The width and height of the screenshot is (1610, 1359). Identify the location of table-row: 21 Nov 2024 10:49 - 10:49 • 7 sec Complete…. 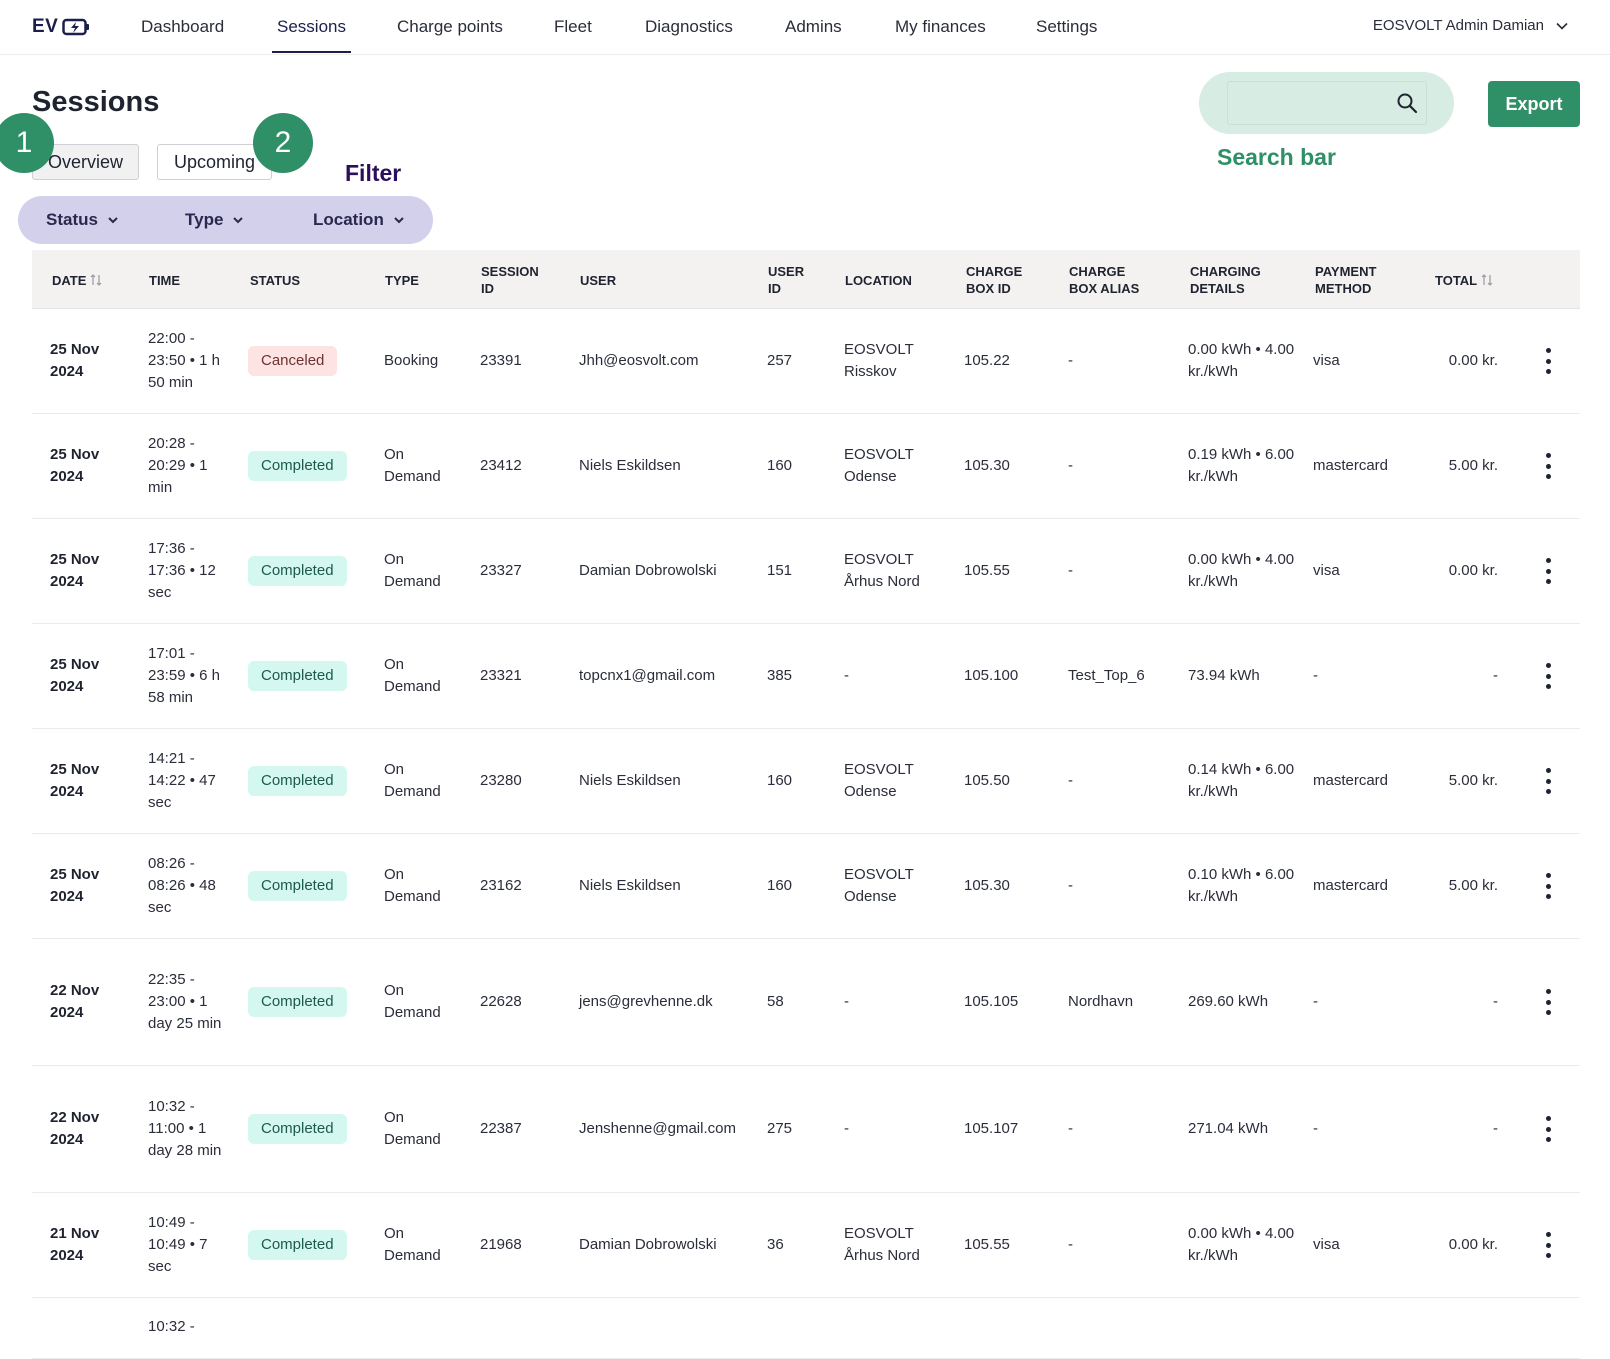
(806, 1245).